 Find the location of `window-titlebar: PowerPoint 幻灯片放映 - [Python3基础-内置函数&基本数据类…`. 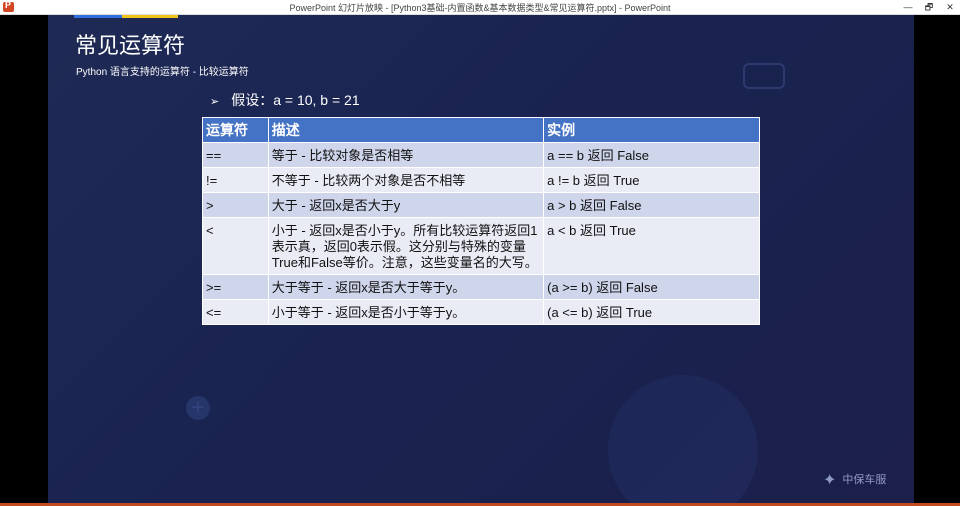

window-titlebar: PowerPoint 幻灯片放映 - [Python3基础-内置函数&基本数据类… is located at coordinates (480, 7).